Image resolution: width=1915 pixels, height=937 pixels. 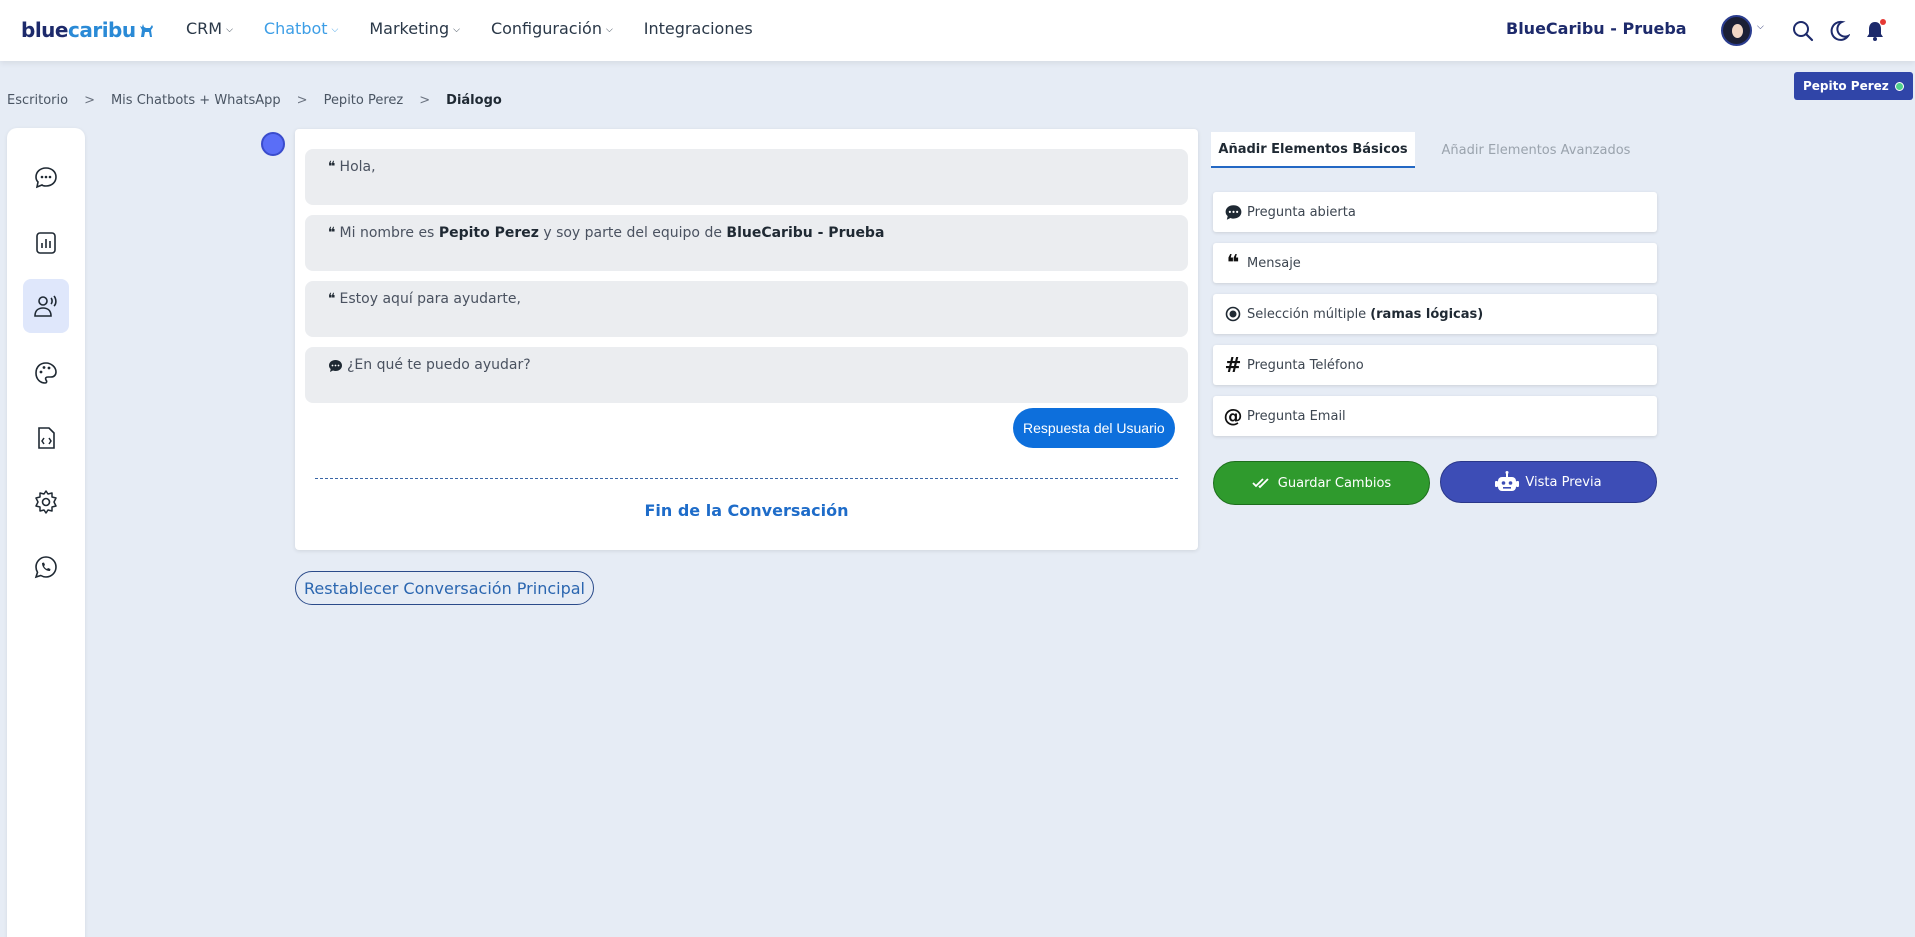 I want to click on save-button-label: Guardar Cambios, so click(x=1334, y=483).